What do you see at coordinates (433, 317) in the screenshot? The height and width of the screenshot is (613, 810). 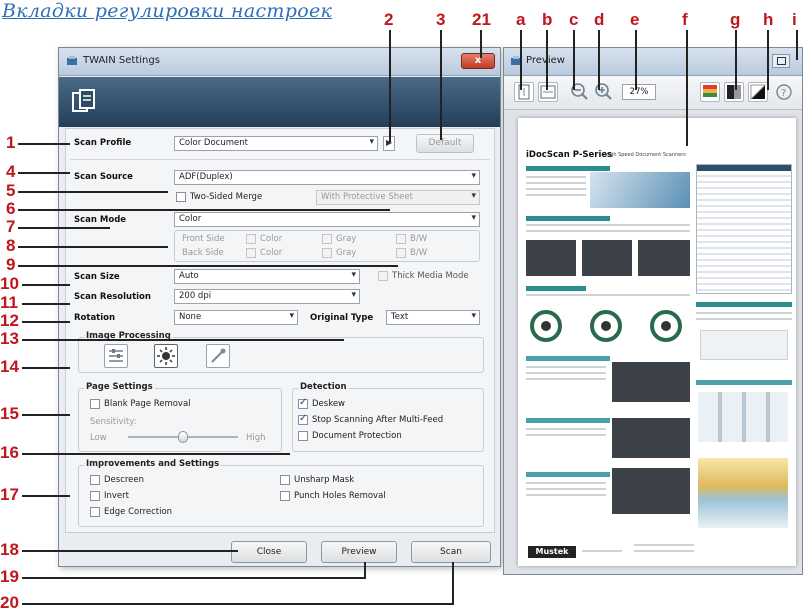 I see `original-type-select: Text` at bounding box center [433, 317].